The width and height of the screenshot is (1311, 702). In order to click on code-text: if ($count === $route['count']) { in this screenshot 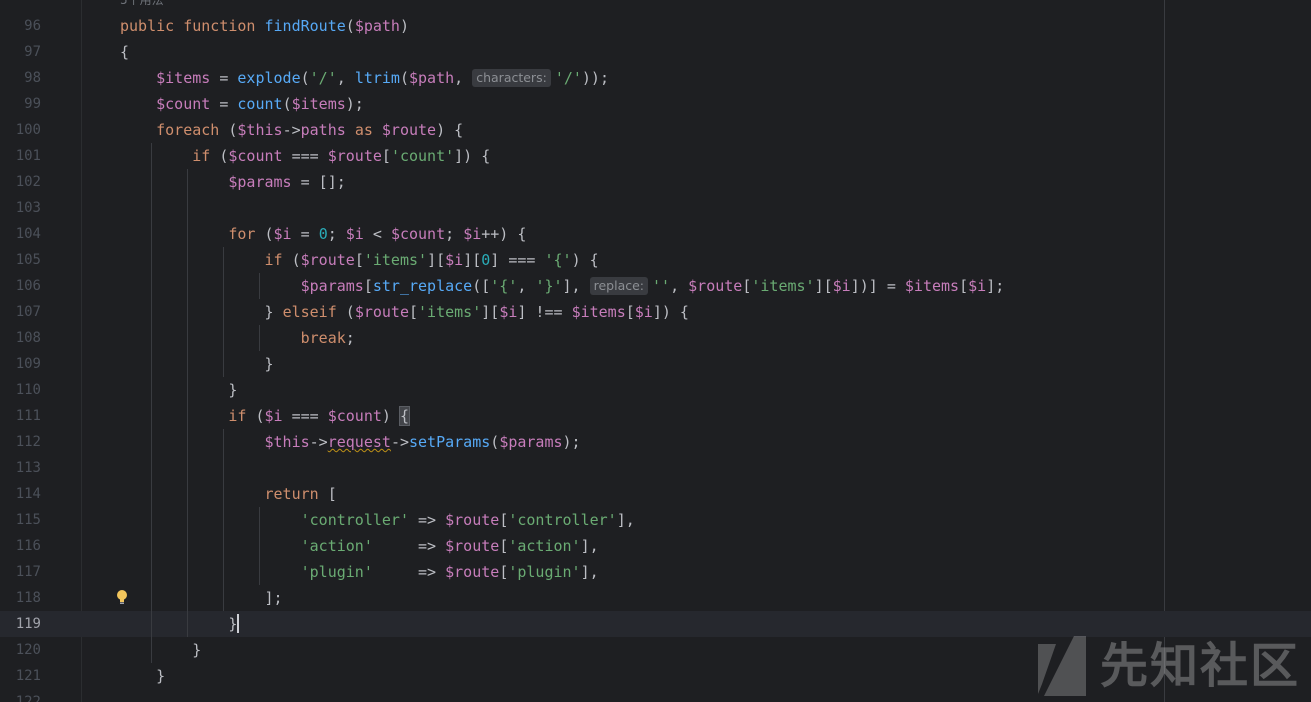, I will do `click(305, 156)`.